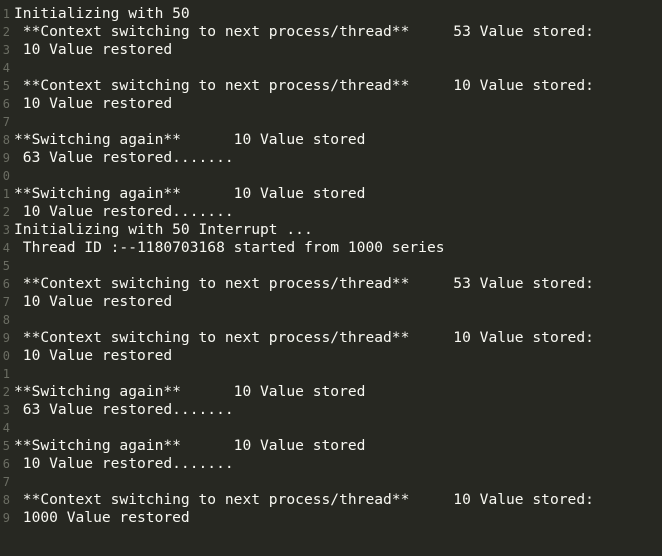 Image resolution: width=662 pixels, height=556 pixels. Describe the element at coordinates (102, 14) in the screenshot. I see `line-text: Initializing with 50` at that location.